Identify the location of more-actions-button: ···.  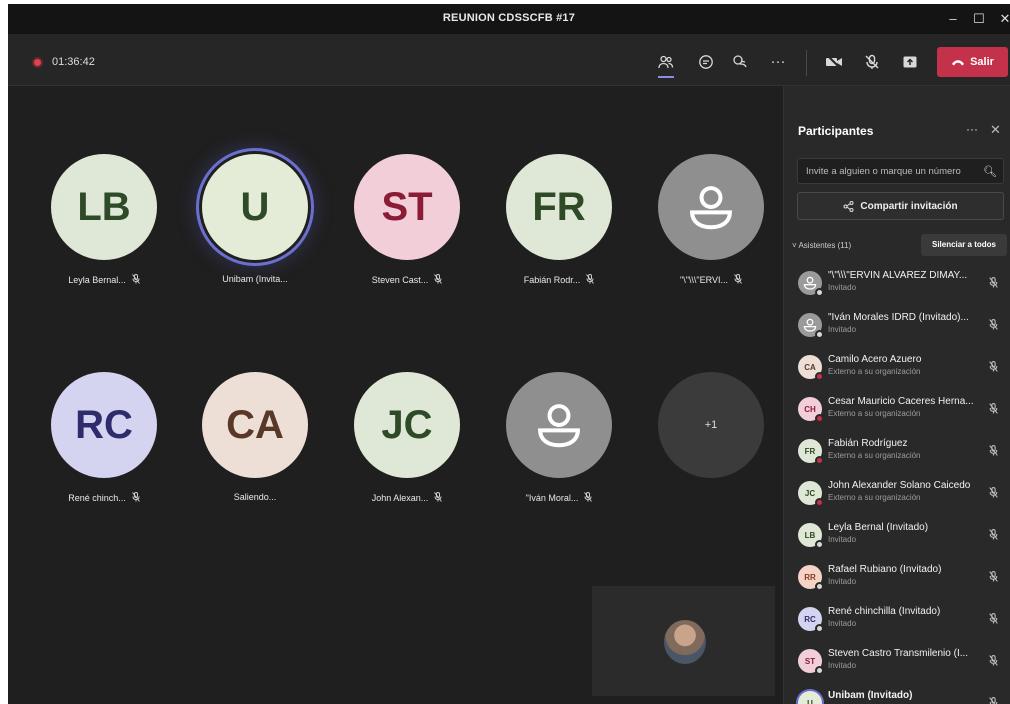
(778, 62).